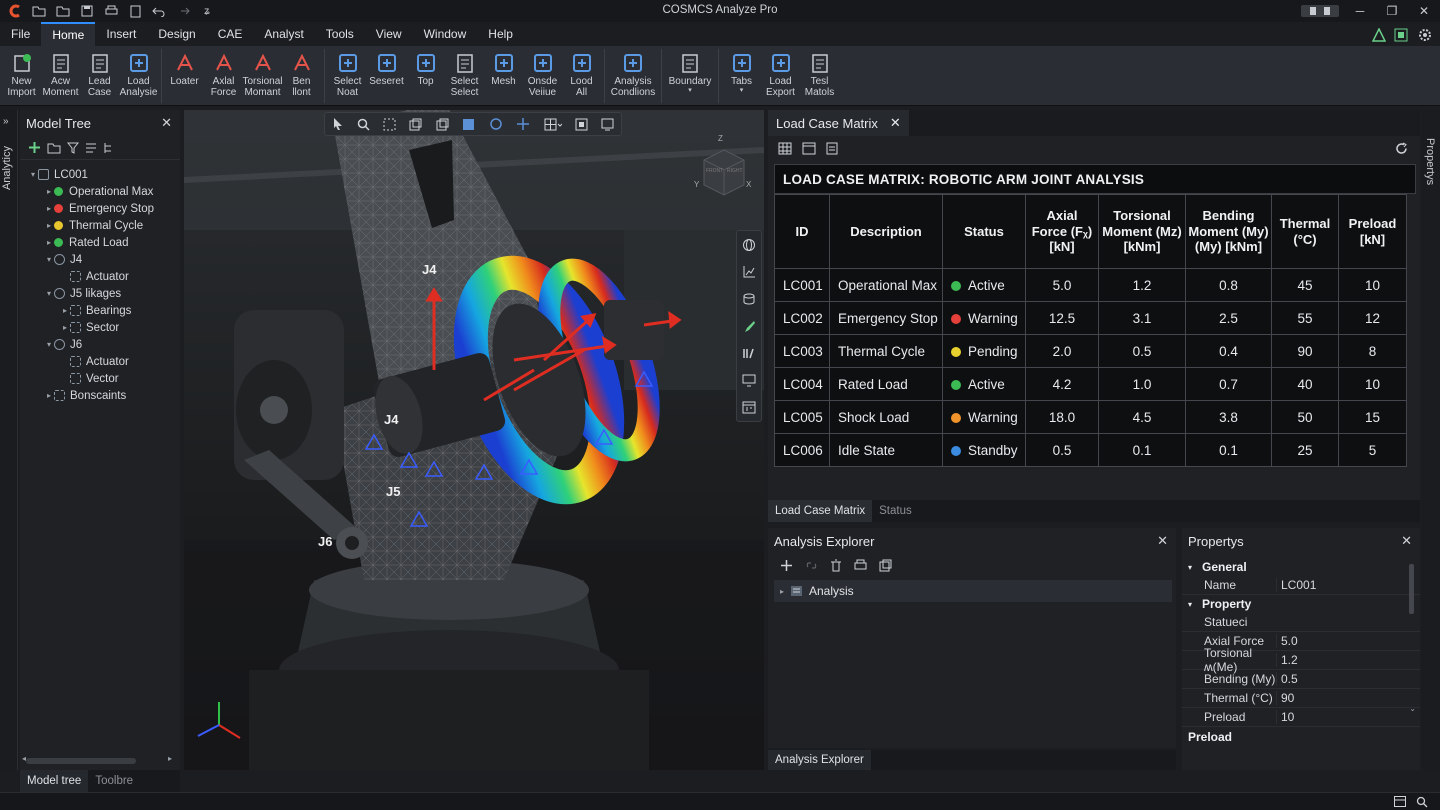 This screenshot has height=810, width=1440. Describe the element at coordinates (1305, 318) in the screenshot. I see `cell-therm: 55` at that location.